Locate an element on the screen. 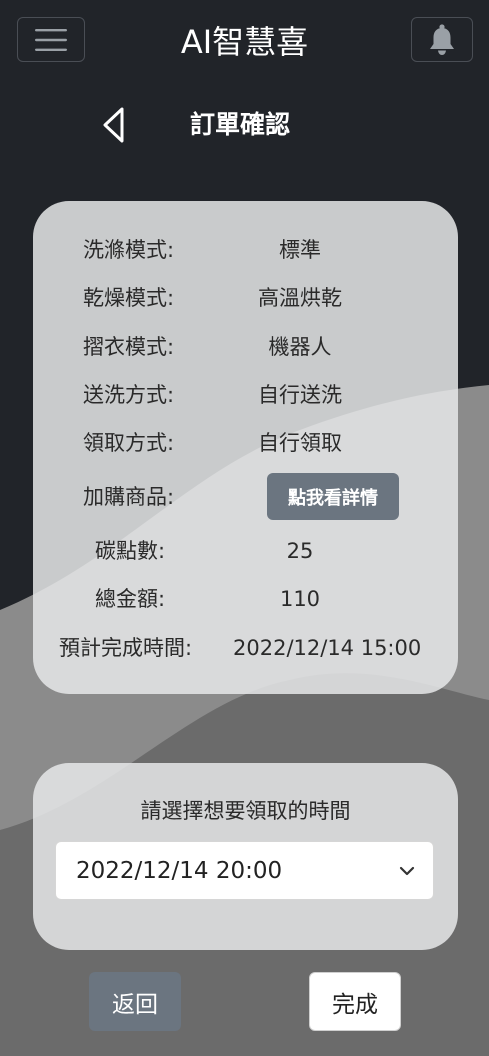 This screenshot has width=489, height=1056. carbon-points-label: 碳點數: is located at coordinates (130, 551).